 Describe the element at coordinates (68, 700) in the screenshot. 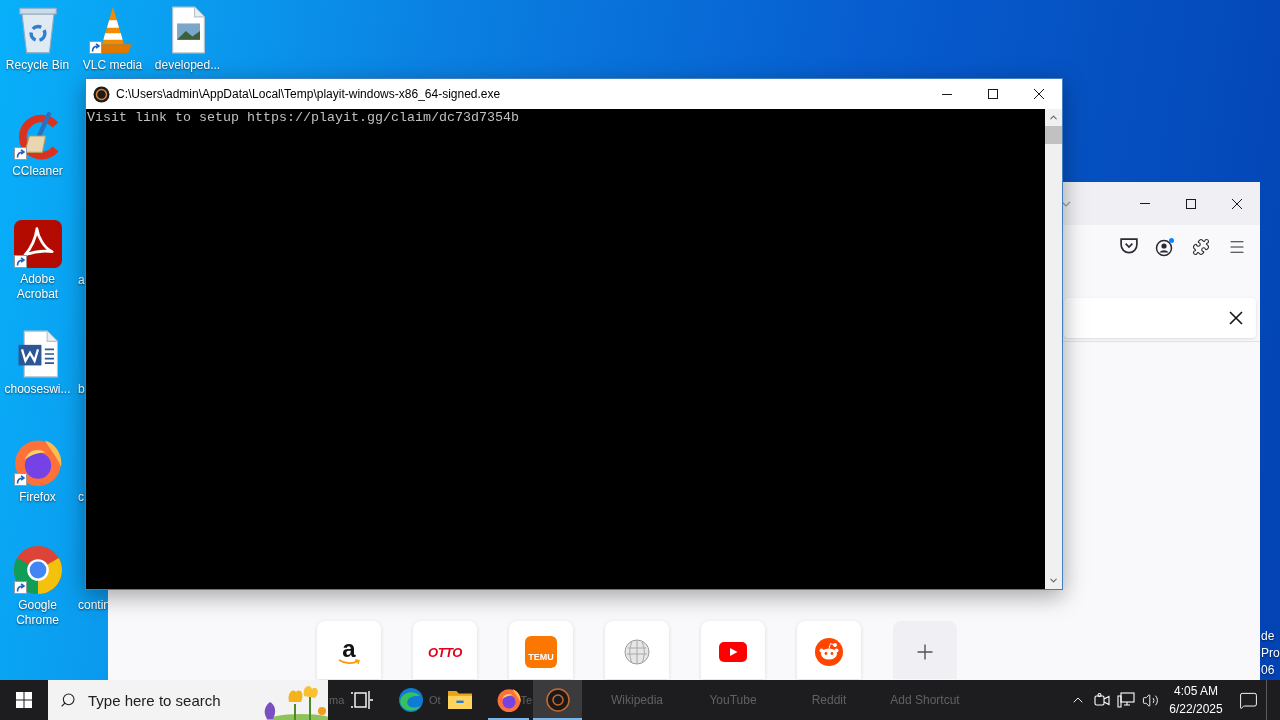

I see `search-icon` at that location.